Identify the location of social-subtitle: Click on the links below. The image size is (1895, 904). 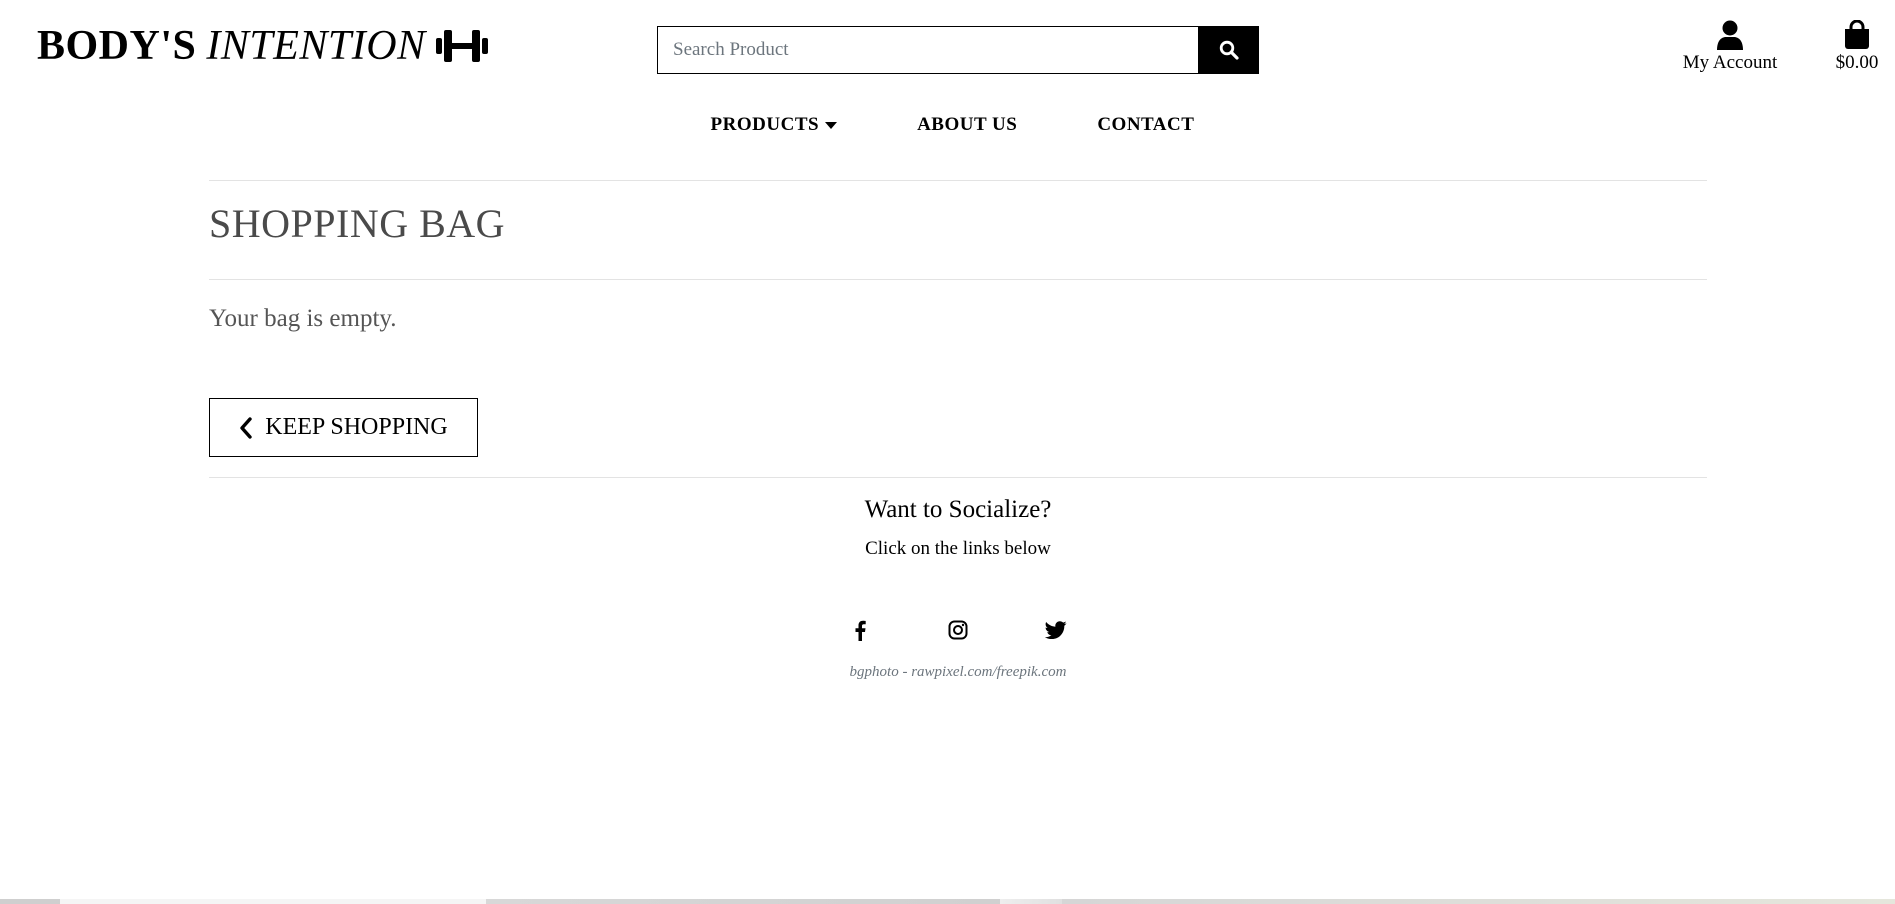
(958, 548).